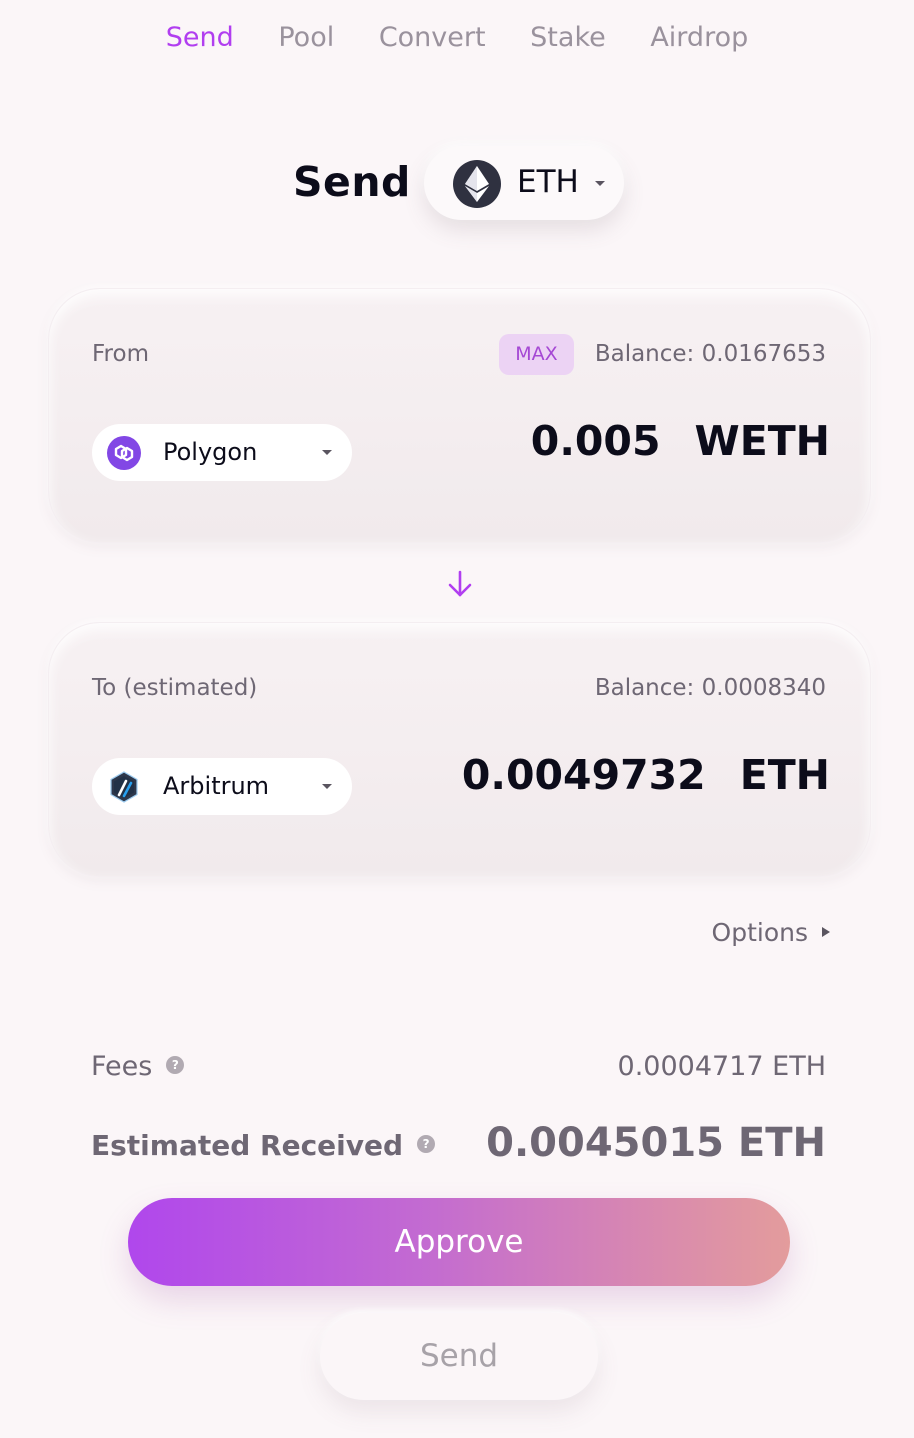  I want to click on to-chain-select: Arbitrum, so click(222, 786).